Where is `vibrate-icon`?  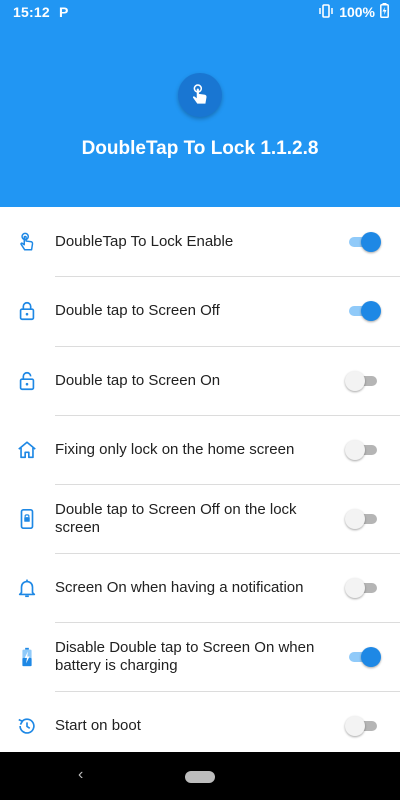
vibrate-icon is located at coordinates (326, 12).